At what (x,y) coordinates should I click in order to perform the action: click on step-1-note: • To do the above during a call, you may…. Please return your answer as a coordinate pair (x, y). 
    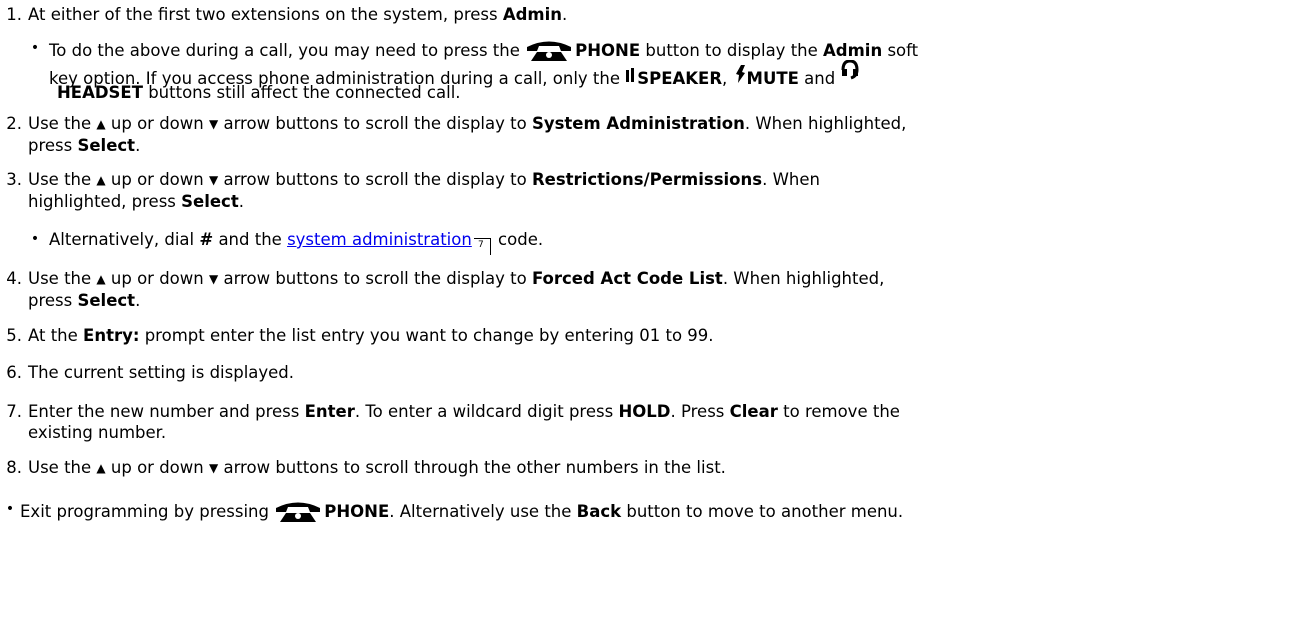
    Looking at the image, I should click on (652, 73).